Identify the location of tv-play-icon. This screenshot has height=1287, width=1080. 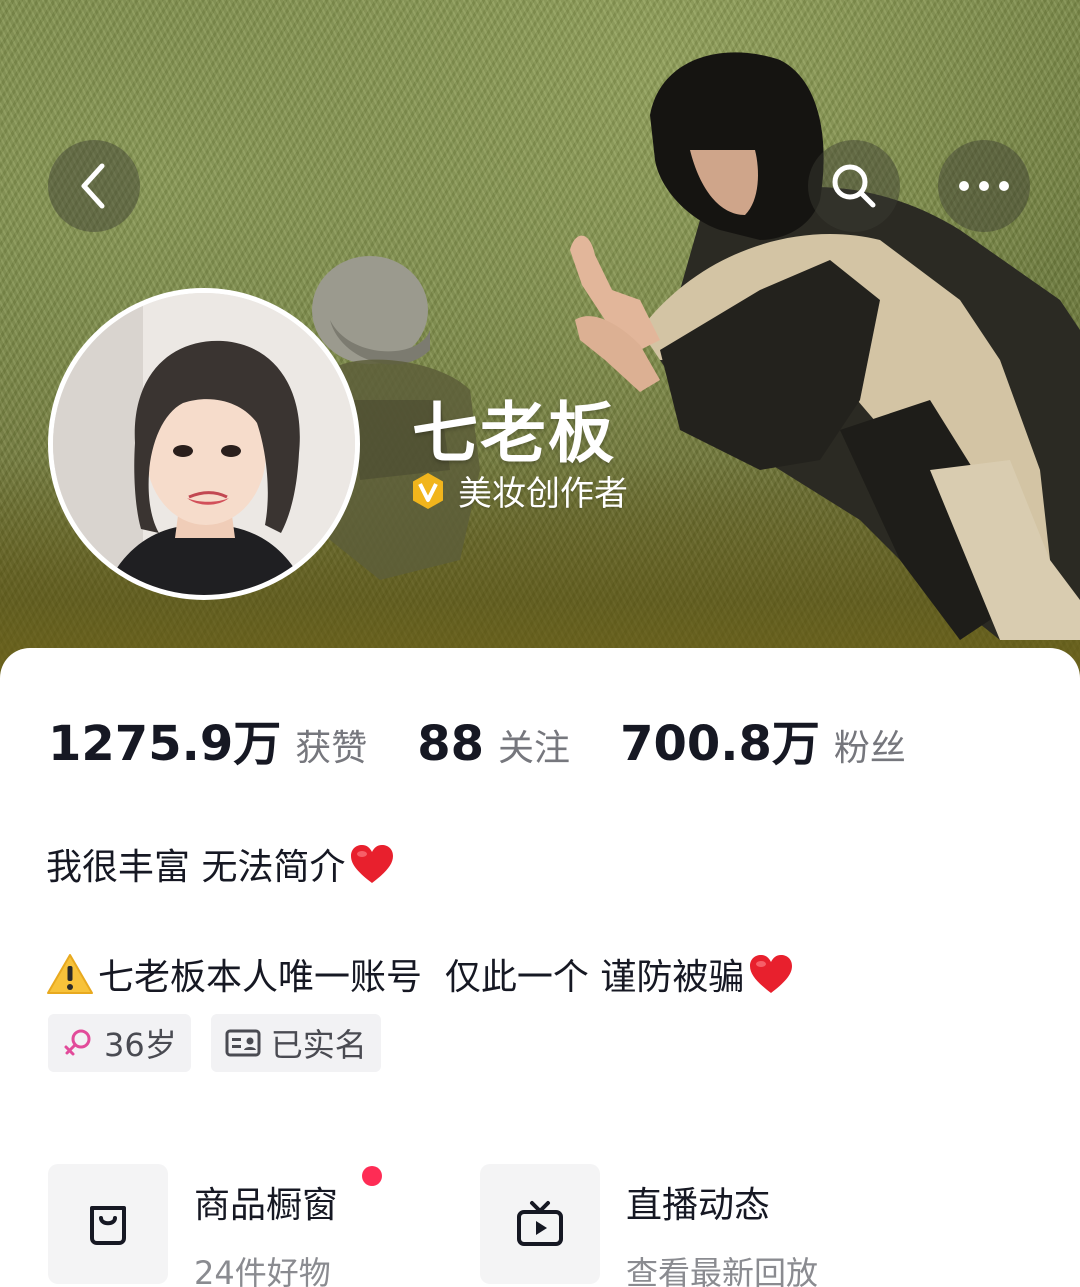
(540, 1223).